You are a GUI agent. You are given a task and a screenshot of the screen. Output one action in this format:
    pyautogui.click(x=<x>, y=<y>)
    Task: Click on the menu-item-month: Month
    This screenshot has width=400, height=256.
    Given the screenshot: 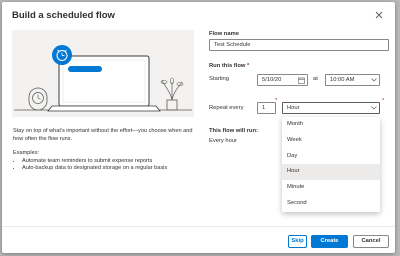 What is the action you would take?
    pyautogui.click(x=331, y=125)
    